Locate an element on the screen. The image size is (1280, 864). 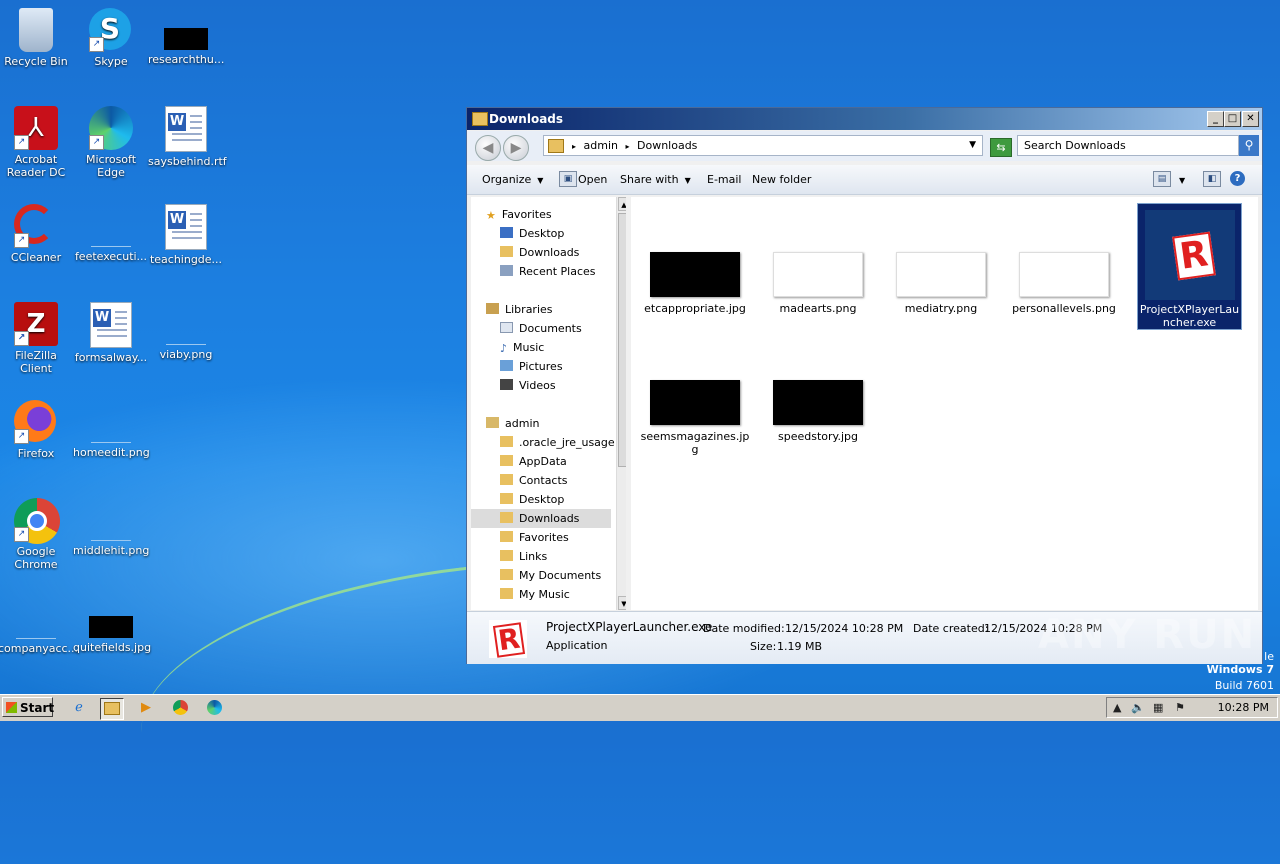
desktop-icon-recycle-bin: Recycle Bin is located at coordinates (37, 38).